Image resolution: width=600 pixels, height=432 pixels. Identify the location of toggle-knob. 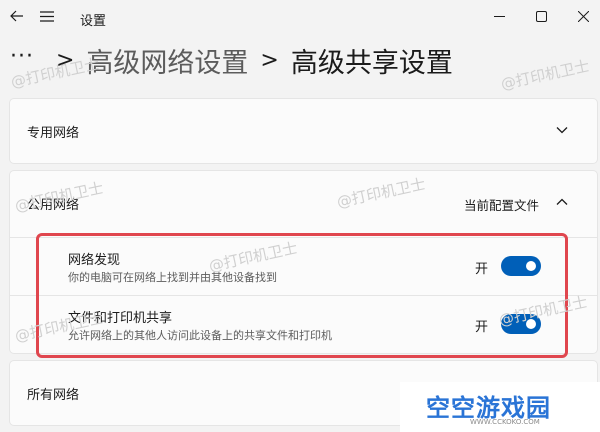
(531, 266).